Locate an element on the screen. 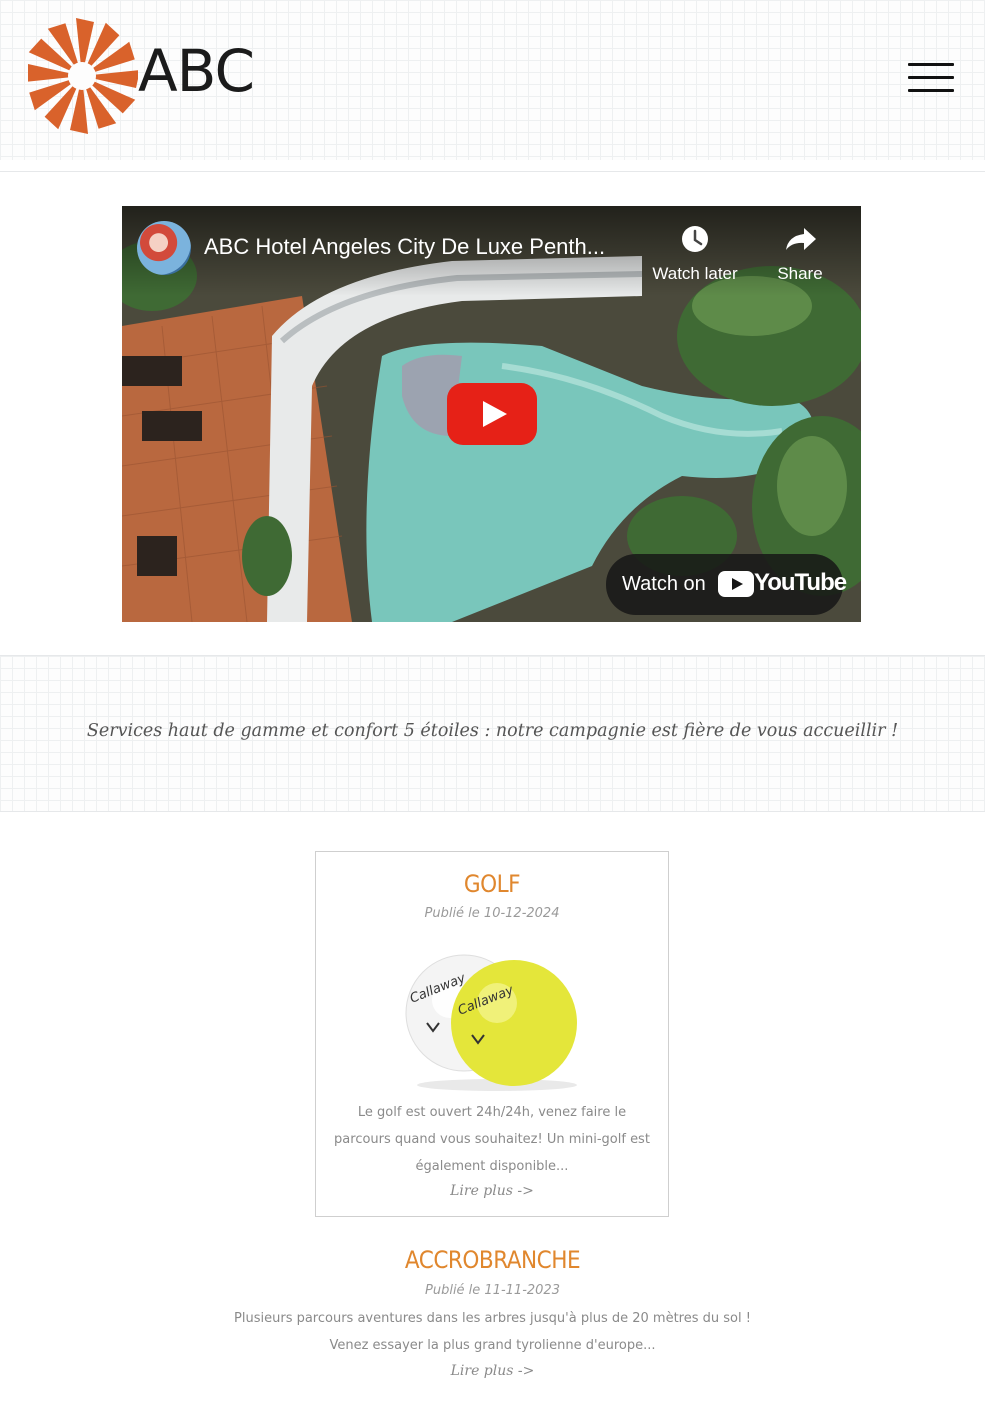 The height and width of the screenshot is (1414, 985). site-logo: ABC is located at coordinates (141, 77).